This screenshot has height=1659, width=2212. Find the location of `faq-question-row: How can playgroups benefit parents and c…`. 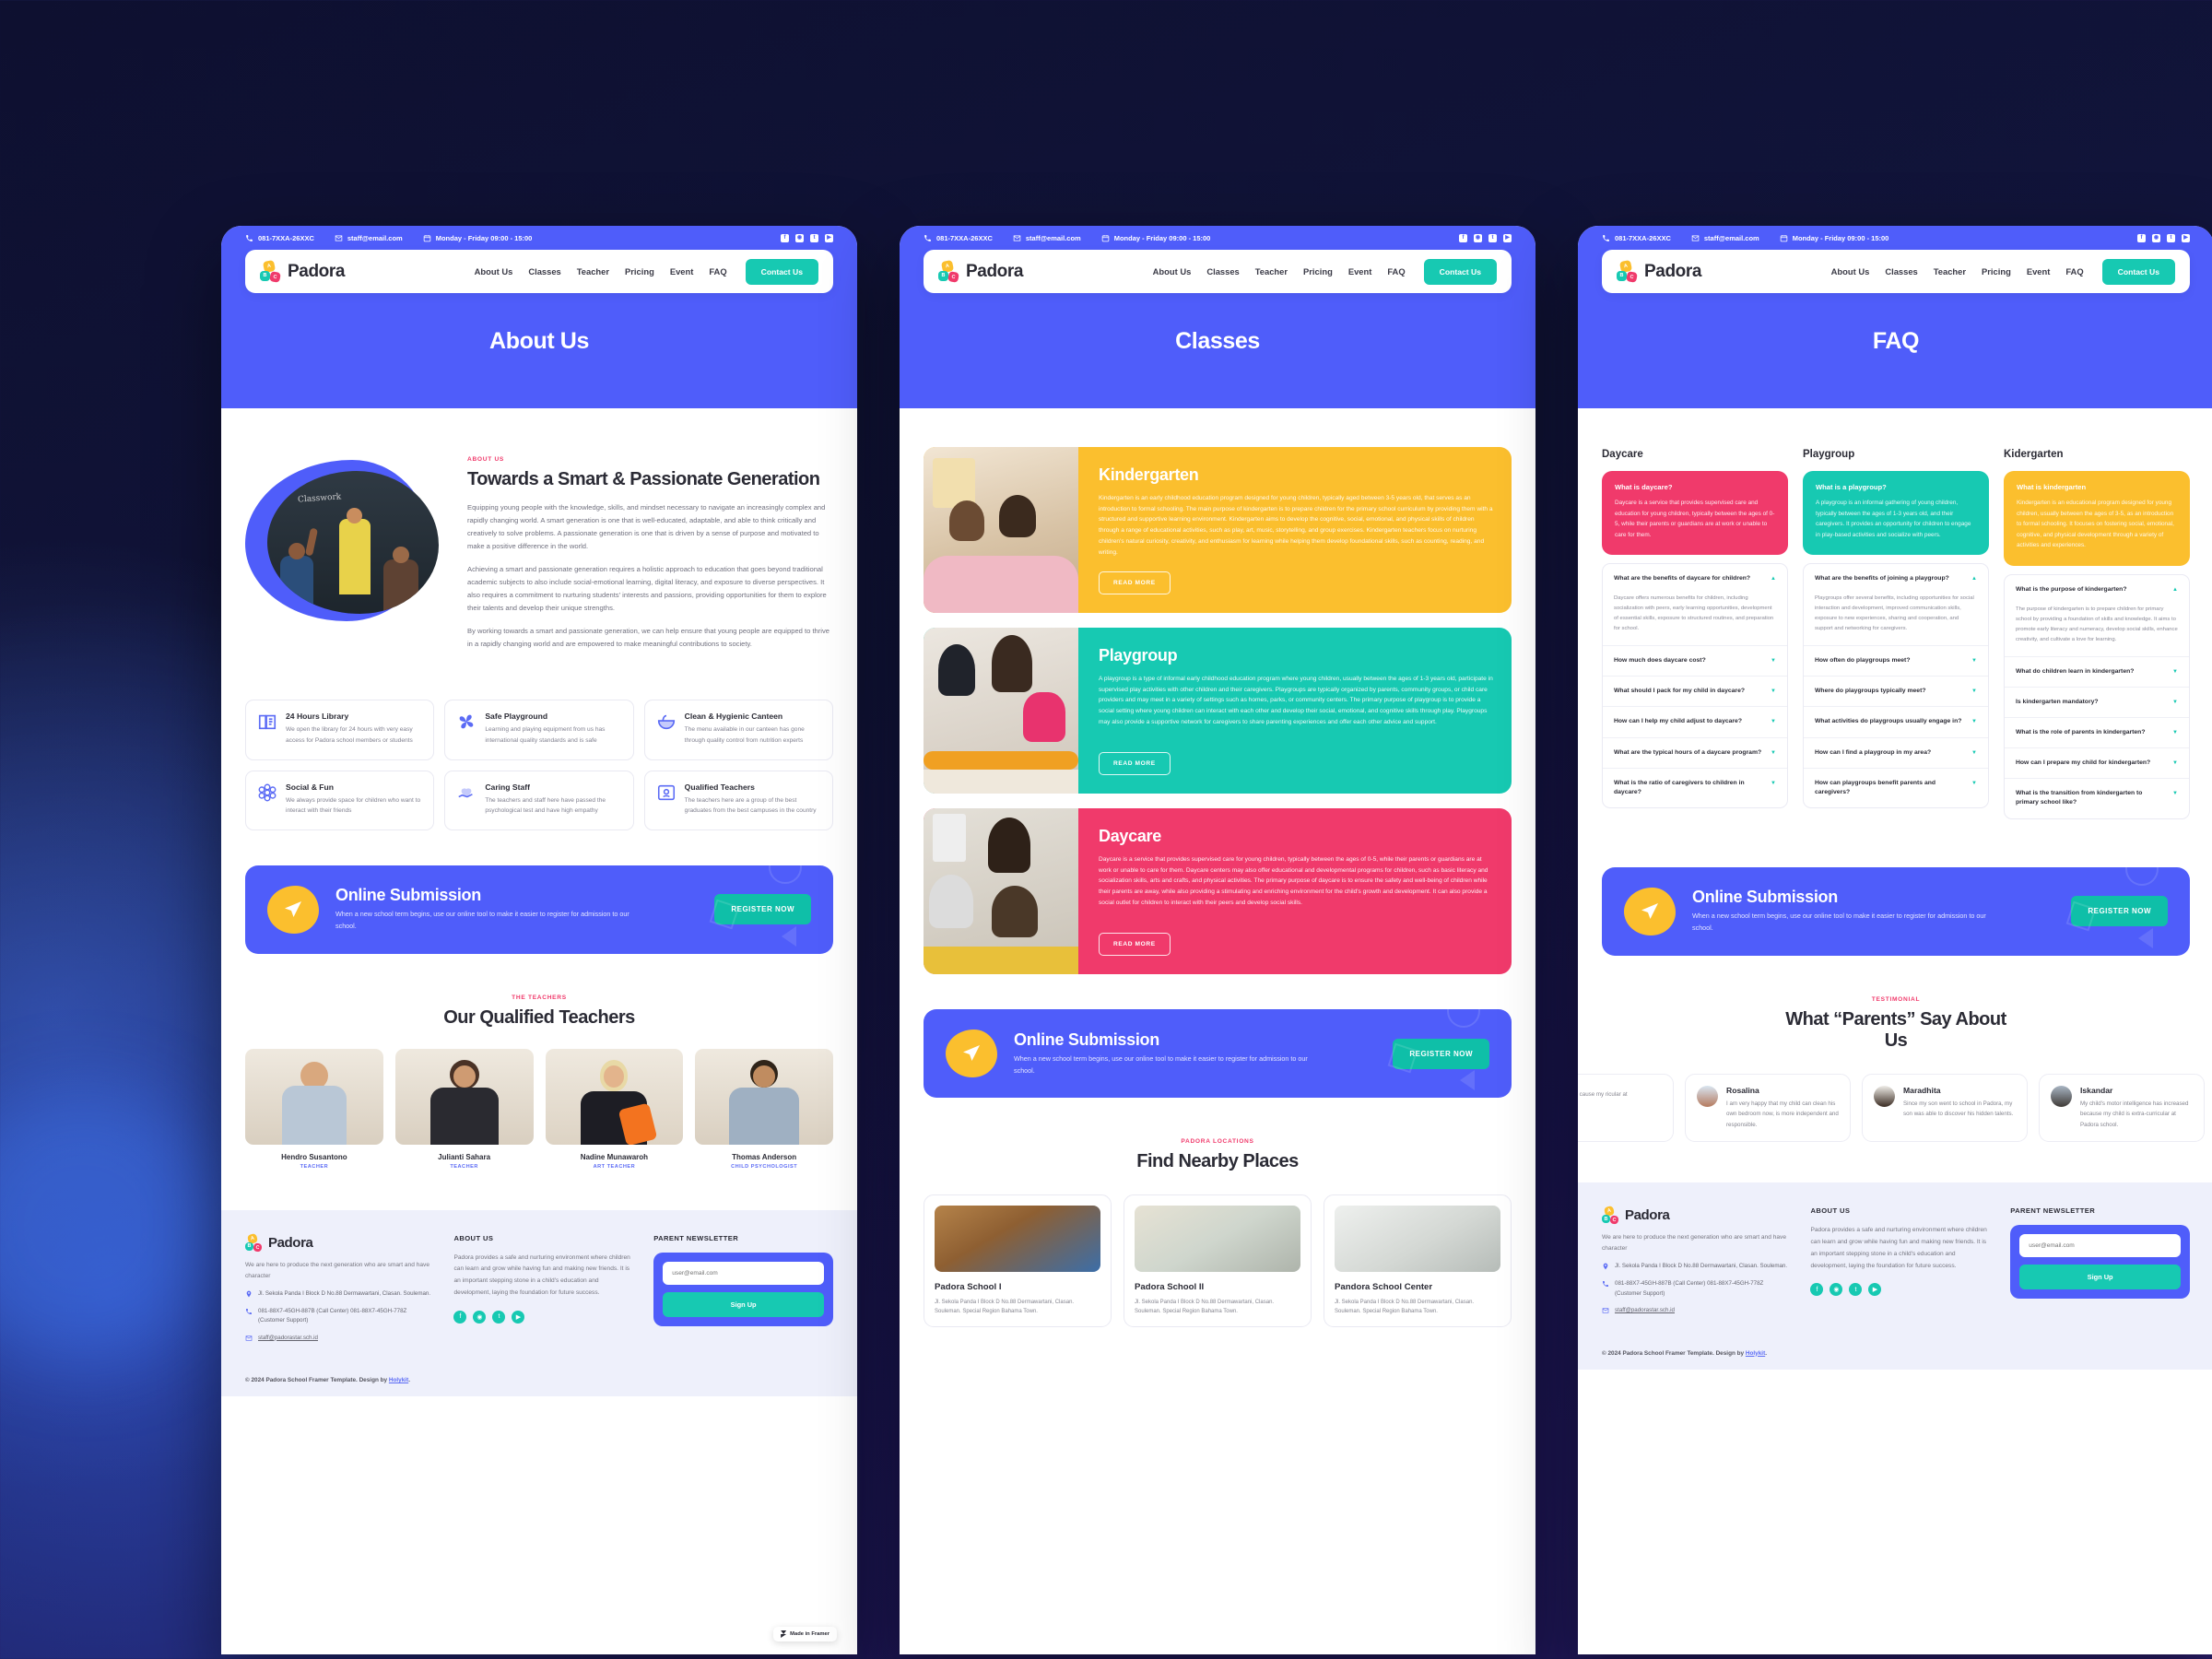

faq-question-row: How can playgroups benefit parents and c… is located at coordinates (1896, 788).